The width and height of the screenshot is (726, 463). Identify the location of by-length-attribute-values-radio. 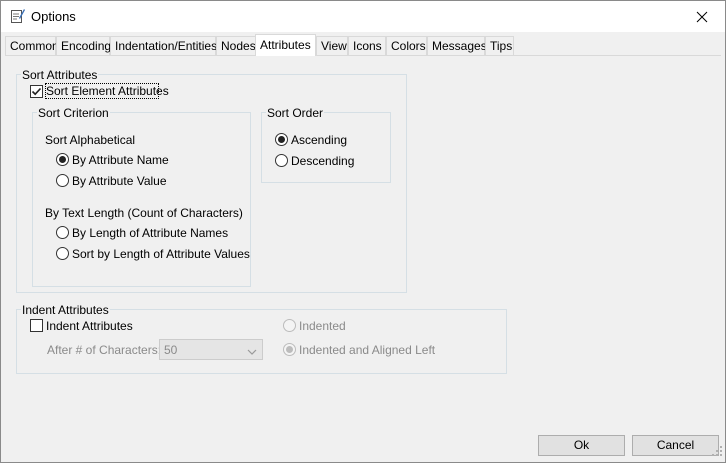
(62, 253).